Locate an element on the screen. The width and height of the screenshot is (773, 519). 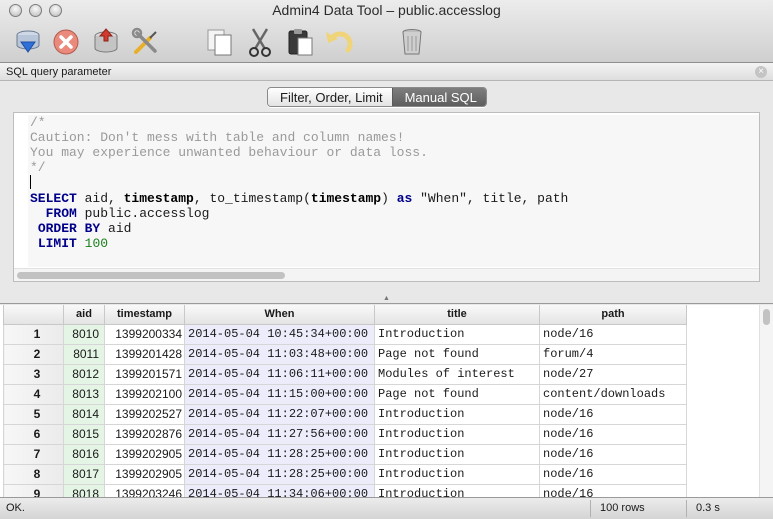
panel-close-icon: × is located at coordinates (761, 72).